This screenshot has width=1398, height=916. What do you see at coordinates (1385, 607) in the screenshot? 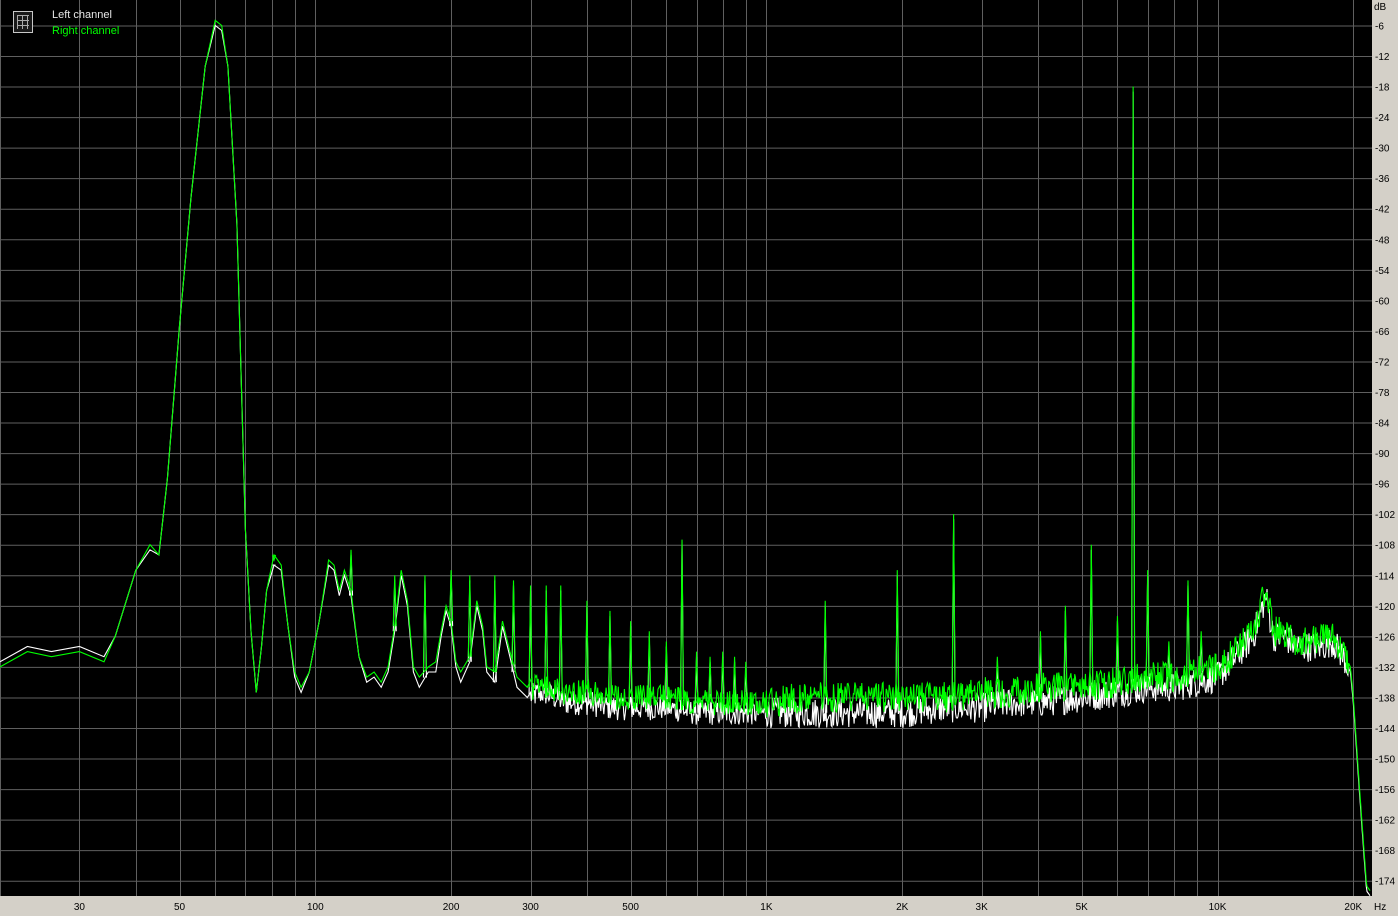
I see `y-tick-label: -120` at bounding box center [1385, 607].